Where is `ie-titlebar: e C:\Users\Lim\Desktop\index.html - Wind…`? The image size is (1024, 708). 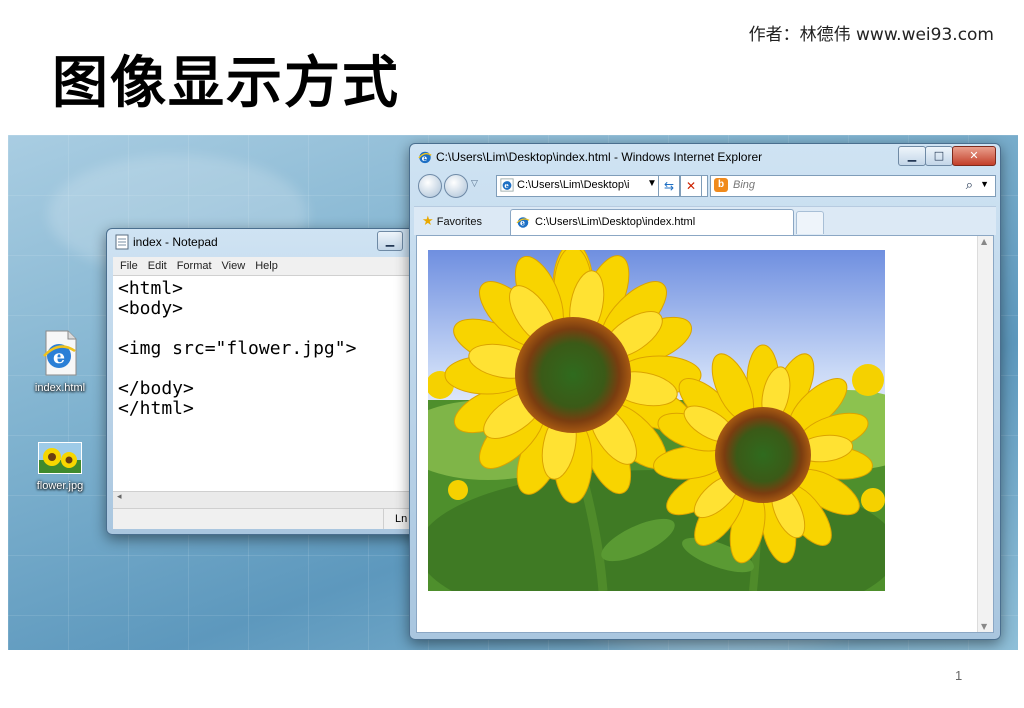 ie-titlebar: e C:\Users\Lim\Desktop\index.html - Wind… is located at coordinates (705, 157).